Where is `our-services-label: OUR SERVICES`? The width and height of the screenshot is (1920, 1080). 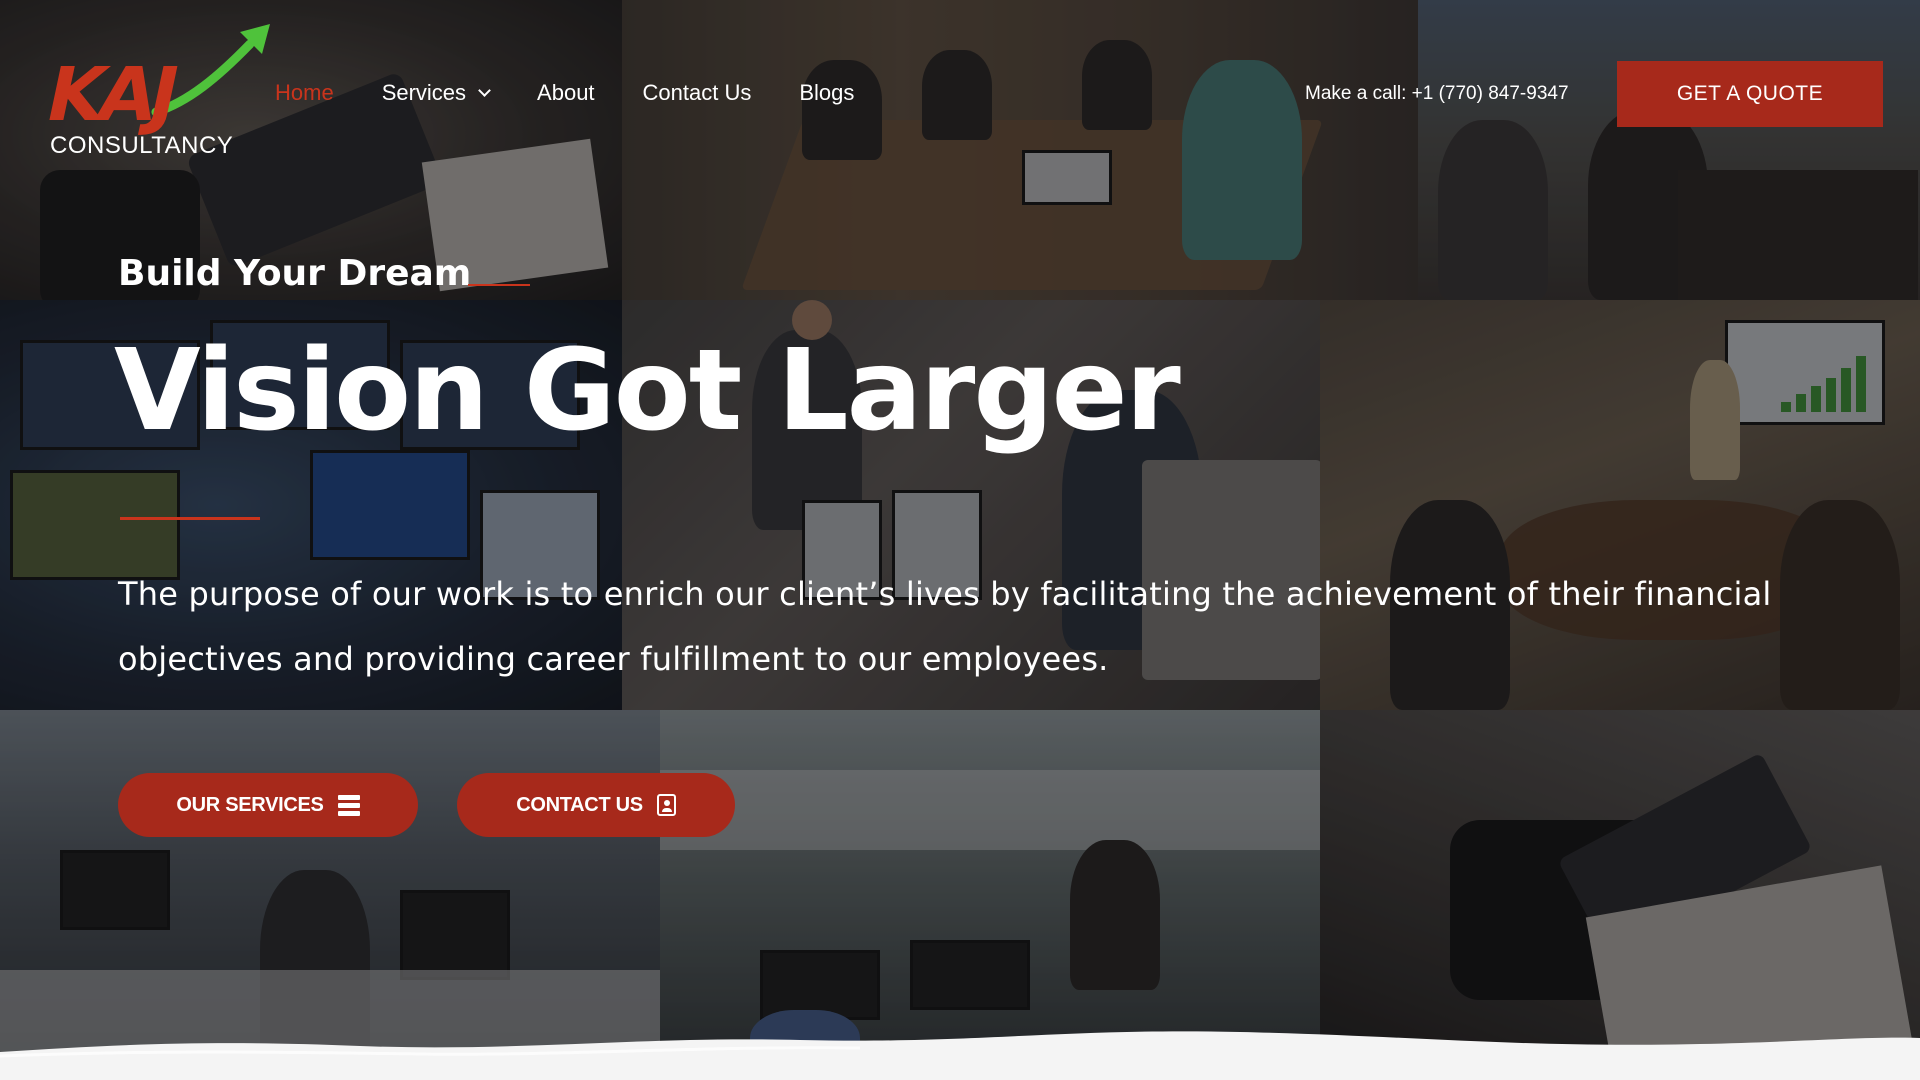 our-services-label: OUR SERVICES is located at coordinates (250, 804).